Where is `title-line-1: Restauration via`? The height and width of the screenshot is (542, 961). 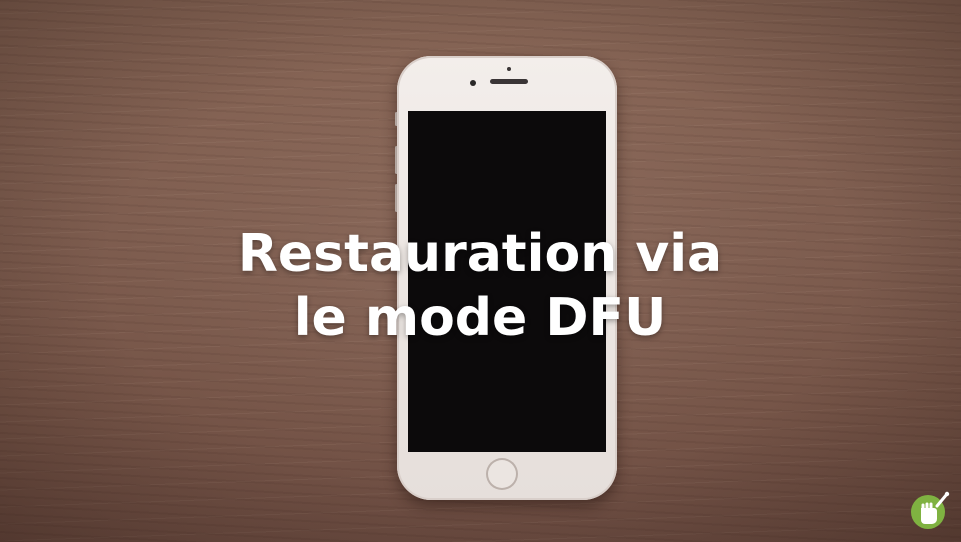 title-line-1: Restauration via is located at coordinates (480, 254).